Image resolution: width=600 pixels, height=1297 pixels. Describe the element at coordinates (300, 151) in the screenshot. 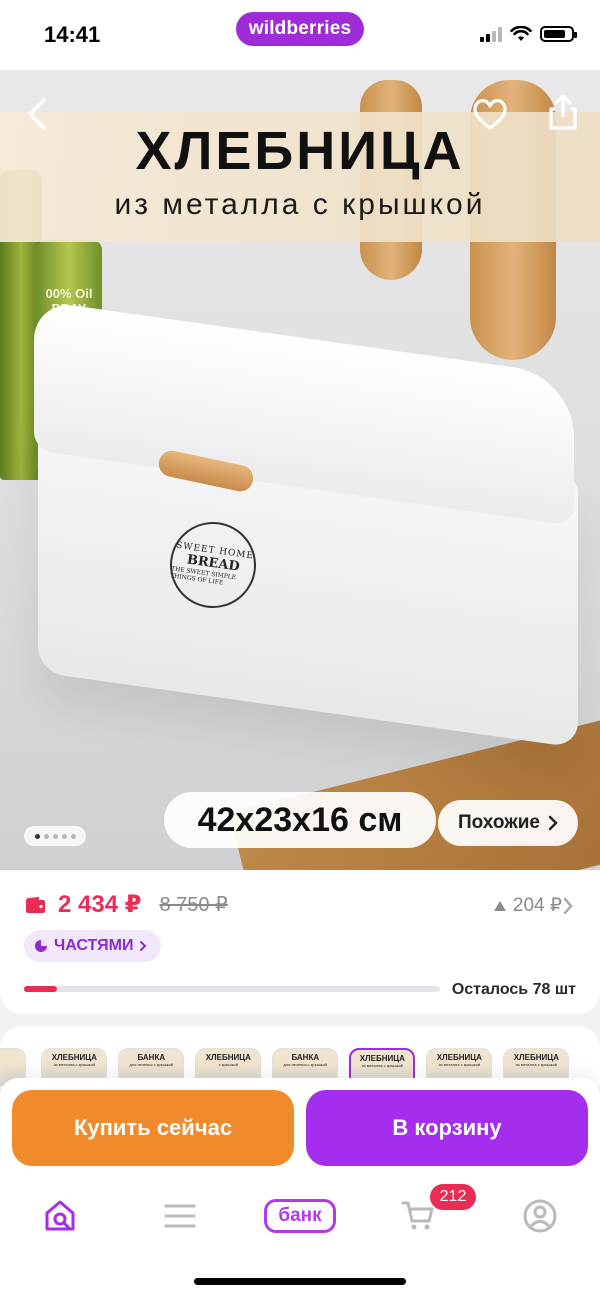

I see `product-image-title: ХЛЕБНИЦА` at that location.